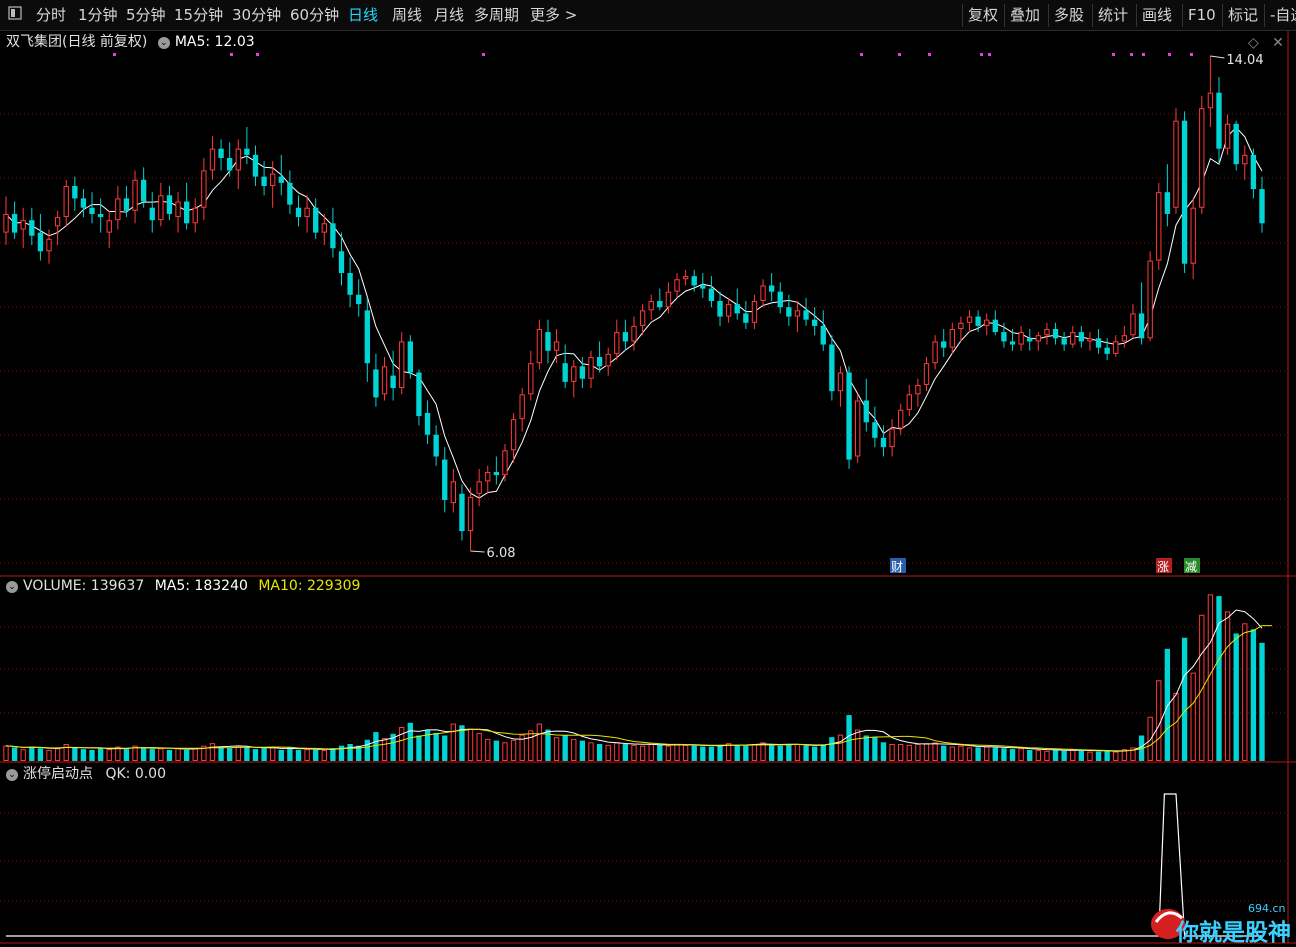 Image resolution: width=1296 pixels, height=947 pixels. What do you see at coordinates (983, 15) in the screenshot?
I see `toolbar-button-0: 复权` at bounding box center [983, 15].